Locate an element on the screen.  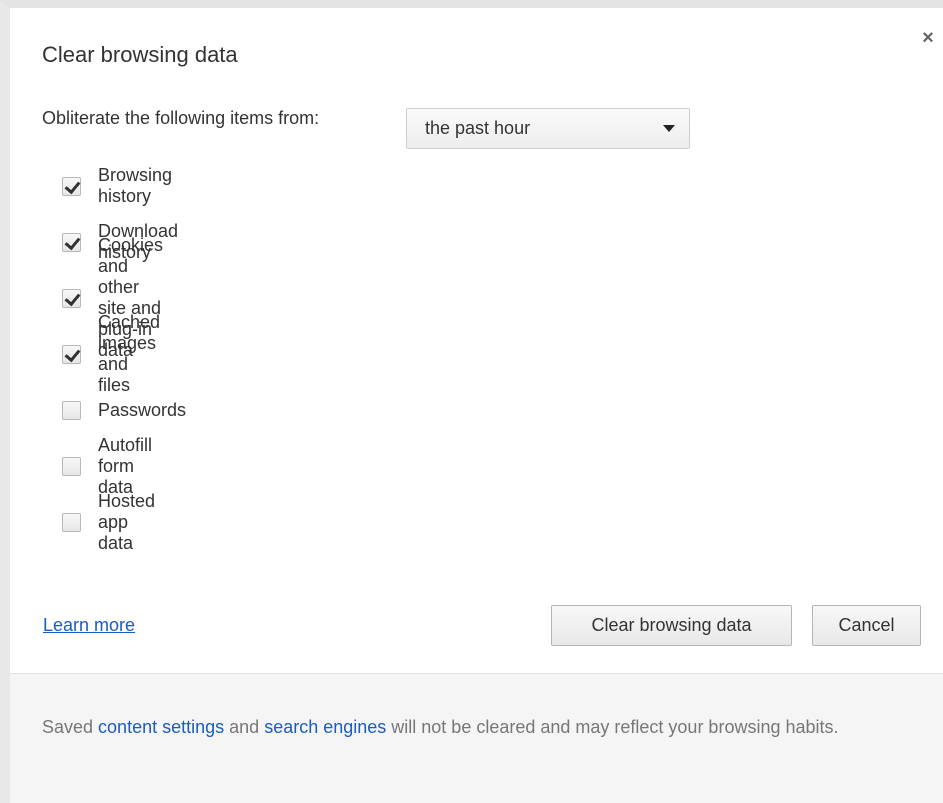
option-cookies: Cookies and other site and plug-in data is located at coordinates (112, 297).